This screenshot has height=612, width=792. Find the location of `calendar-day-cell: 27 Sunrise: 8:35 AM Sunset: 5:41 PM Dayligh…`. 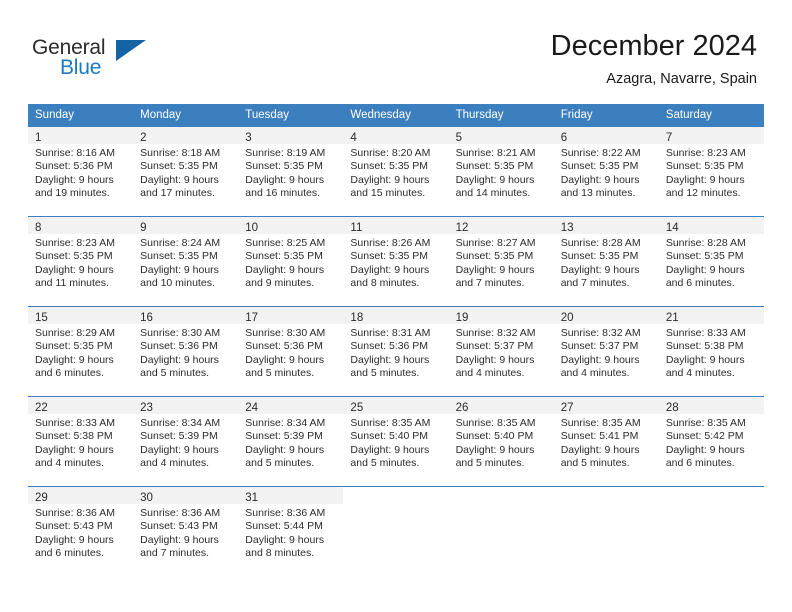

calendar-day-cell: 27 Sunrise: 8:35 AM Sunset: 5:41 PM Dayligh… is located at coordinates (606, 441).